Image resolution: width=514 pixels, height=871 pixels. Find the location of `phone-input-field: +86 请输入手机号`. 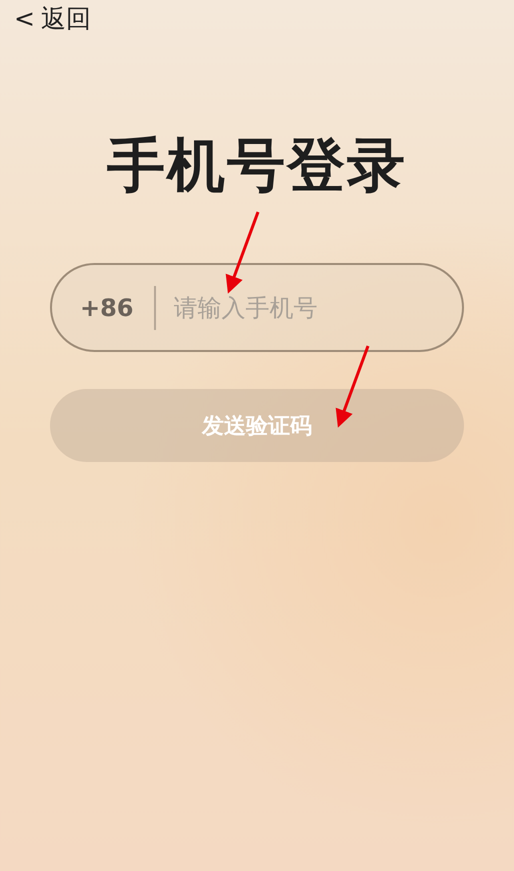

phone-input-field: +86 请输入手机号 is located at coordinates (257, 307).